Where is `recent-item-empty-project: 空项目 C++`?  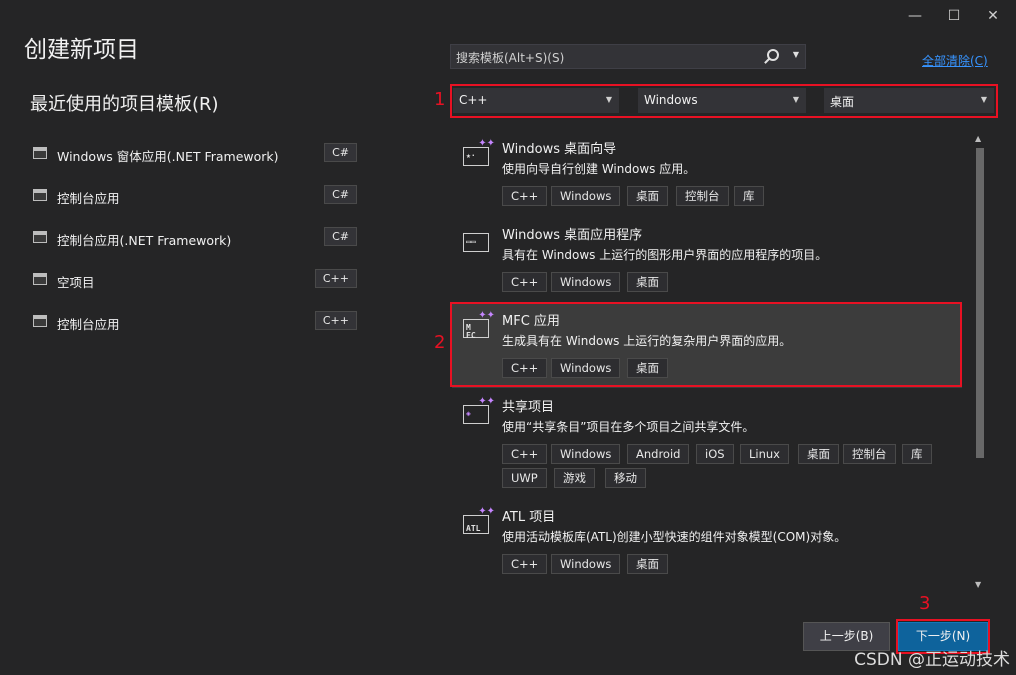 recent-item-empty-project: 空项目 C++ is located at coordinates (193, 280).